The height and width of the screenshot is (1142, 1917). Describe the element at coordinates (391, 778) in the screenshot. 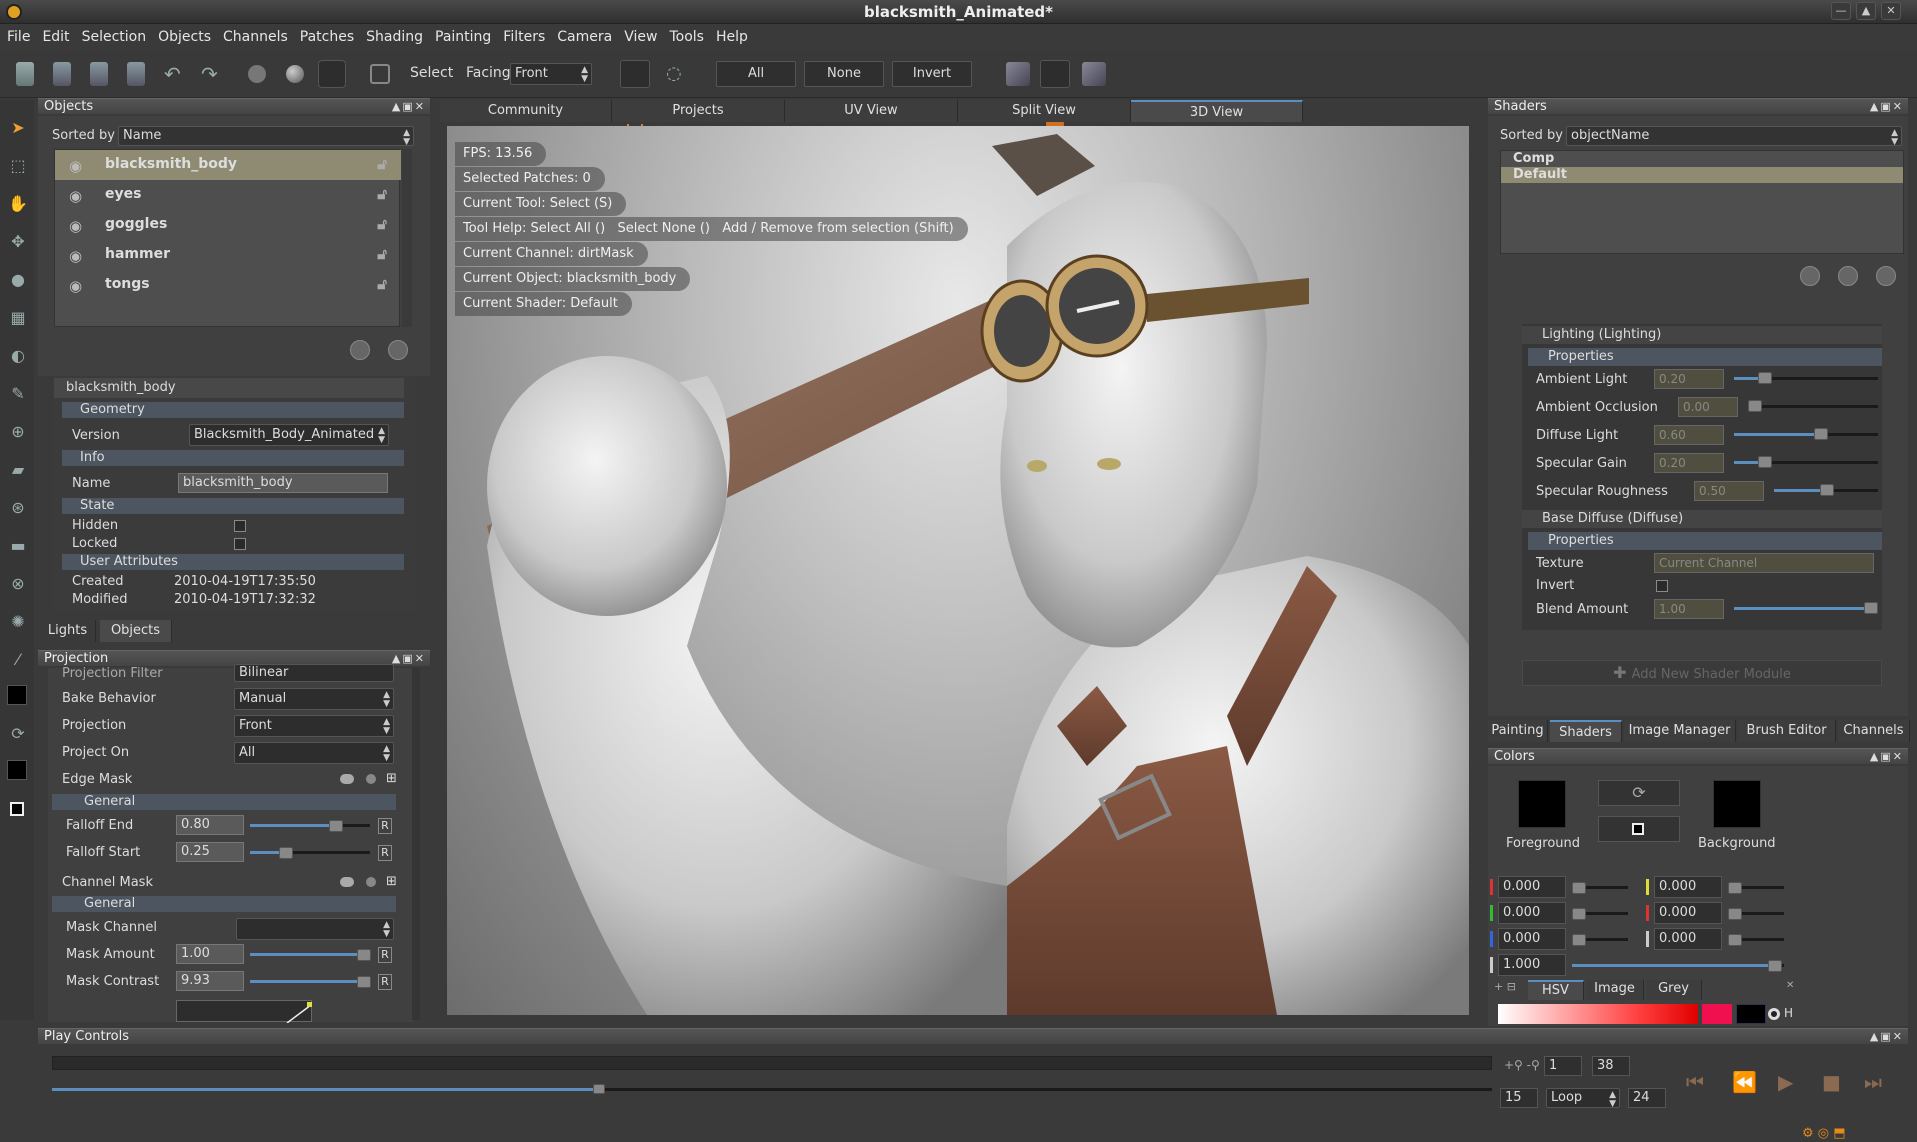

I see `edge-mask-add-icon: ⊞` at that location.